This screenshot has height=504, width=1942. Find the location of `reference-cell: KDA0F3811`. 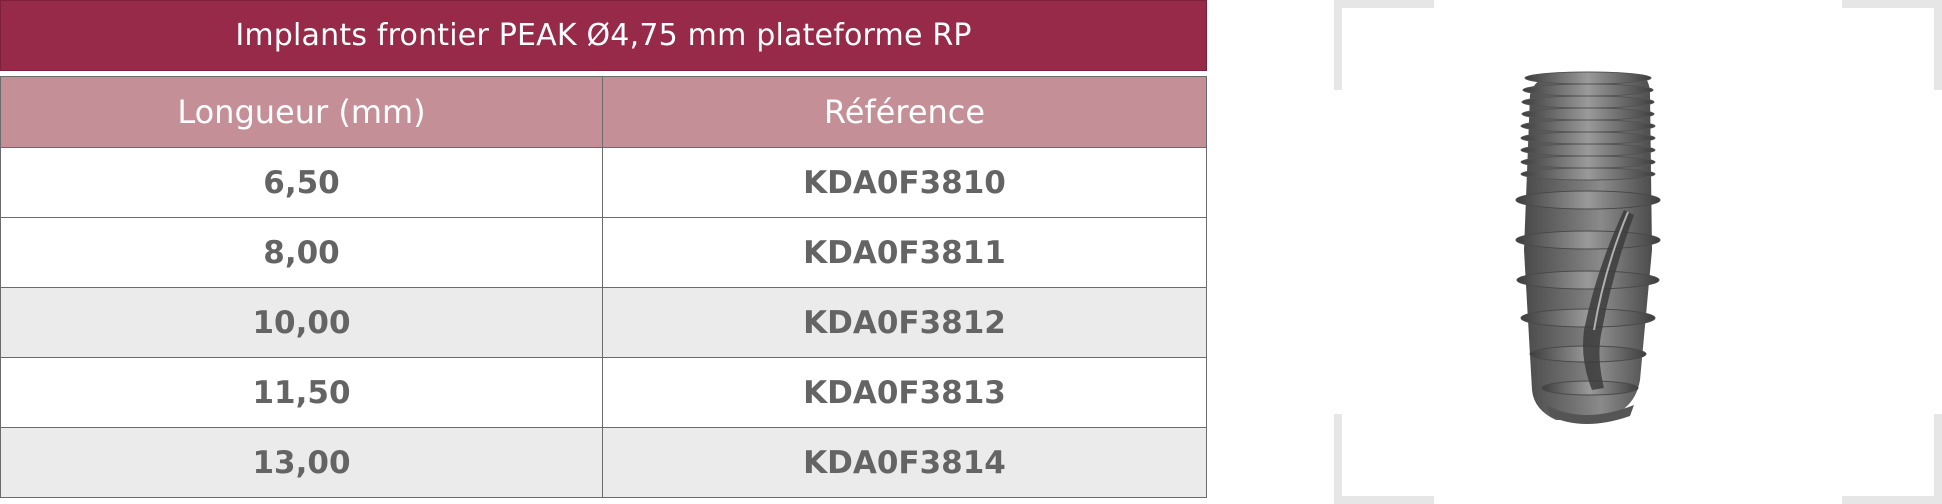

reference-cell: KDA0F3811 is located at coordinates (904, 252).